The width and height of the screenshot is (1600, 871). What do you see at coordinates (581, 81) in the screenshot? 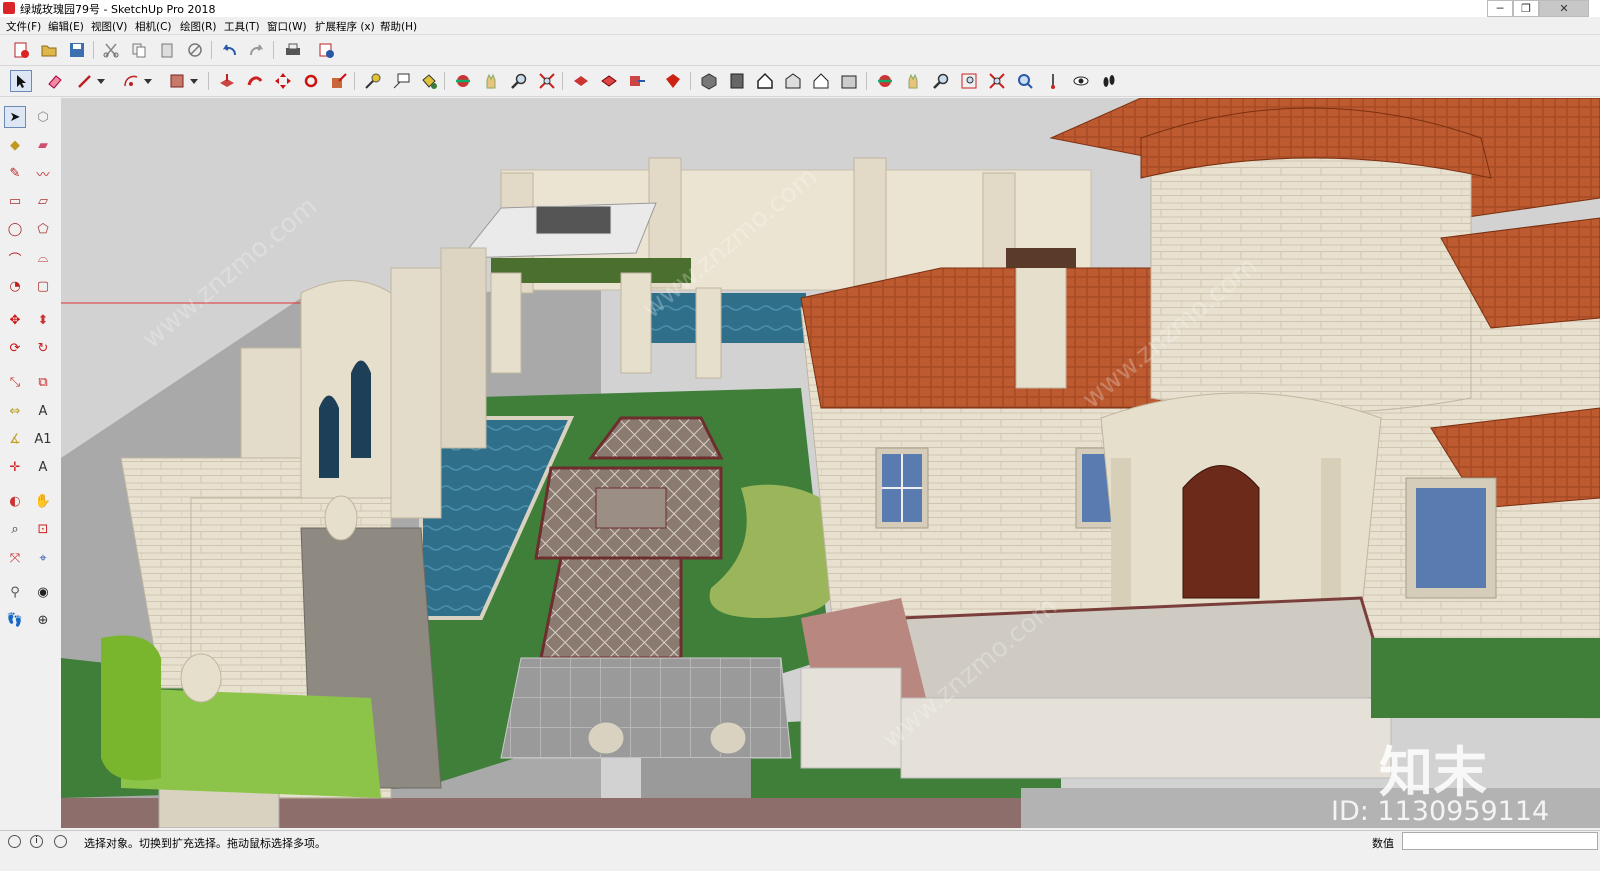
I see `previous-view-icon` at bounding box center [581, 81].